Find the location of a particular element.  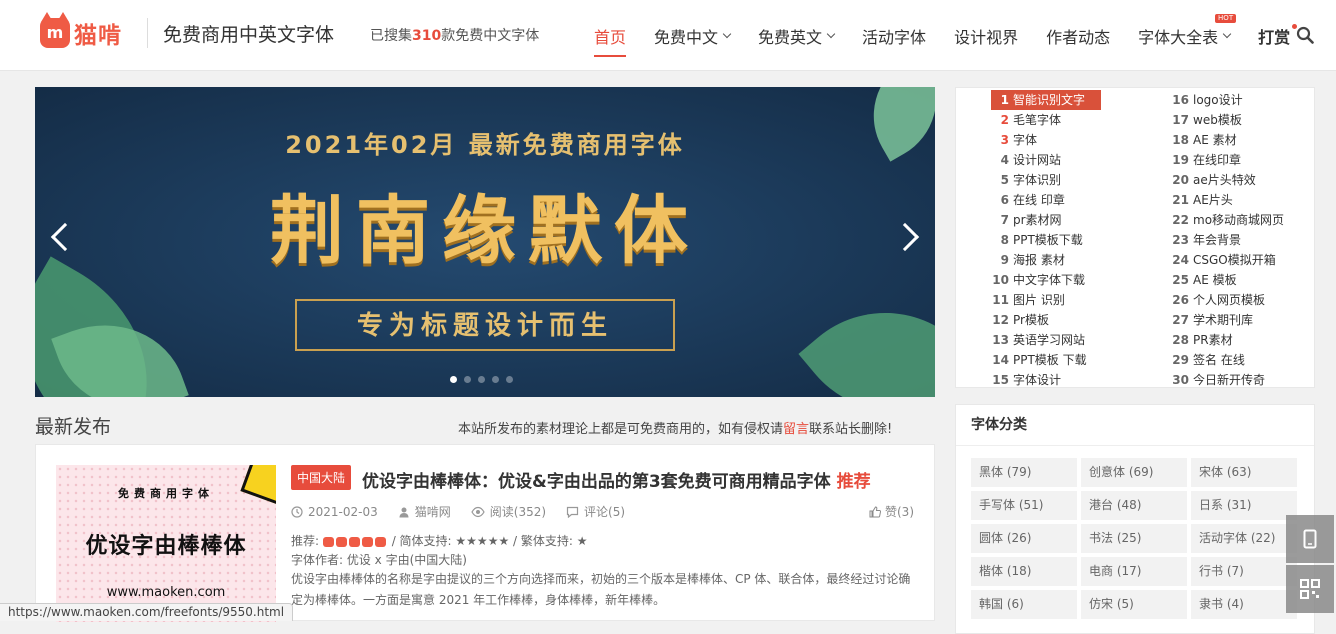

banner-title: 荆南缘默体 is located at coordinates (485, 231).